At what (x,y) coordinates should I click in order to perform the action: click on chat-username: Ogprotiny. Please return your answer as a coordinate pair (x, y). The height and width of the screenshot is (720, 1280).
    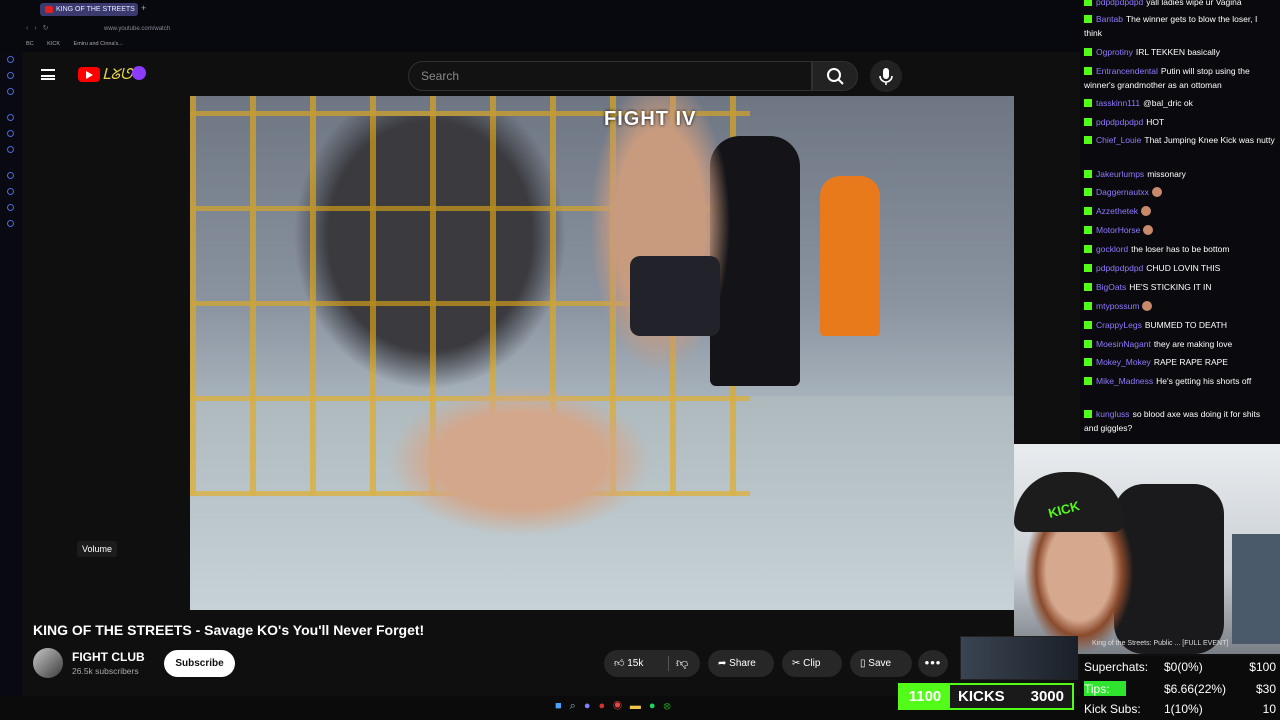
    Looking at the image, I should click on (1114, 52).